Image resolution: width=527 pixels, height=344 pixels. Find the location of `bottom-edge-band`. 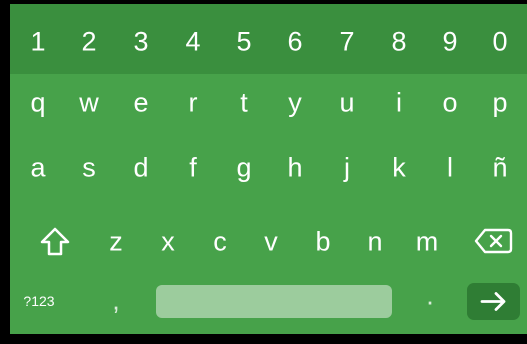

bottom-edge-band is located at coordinates (263, 339).